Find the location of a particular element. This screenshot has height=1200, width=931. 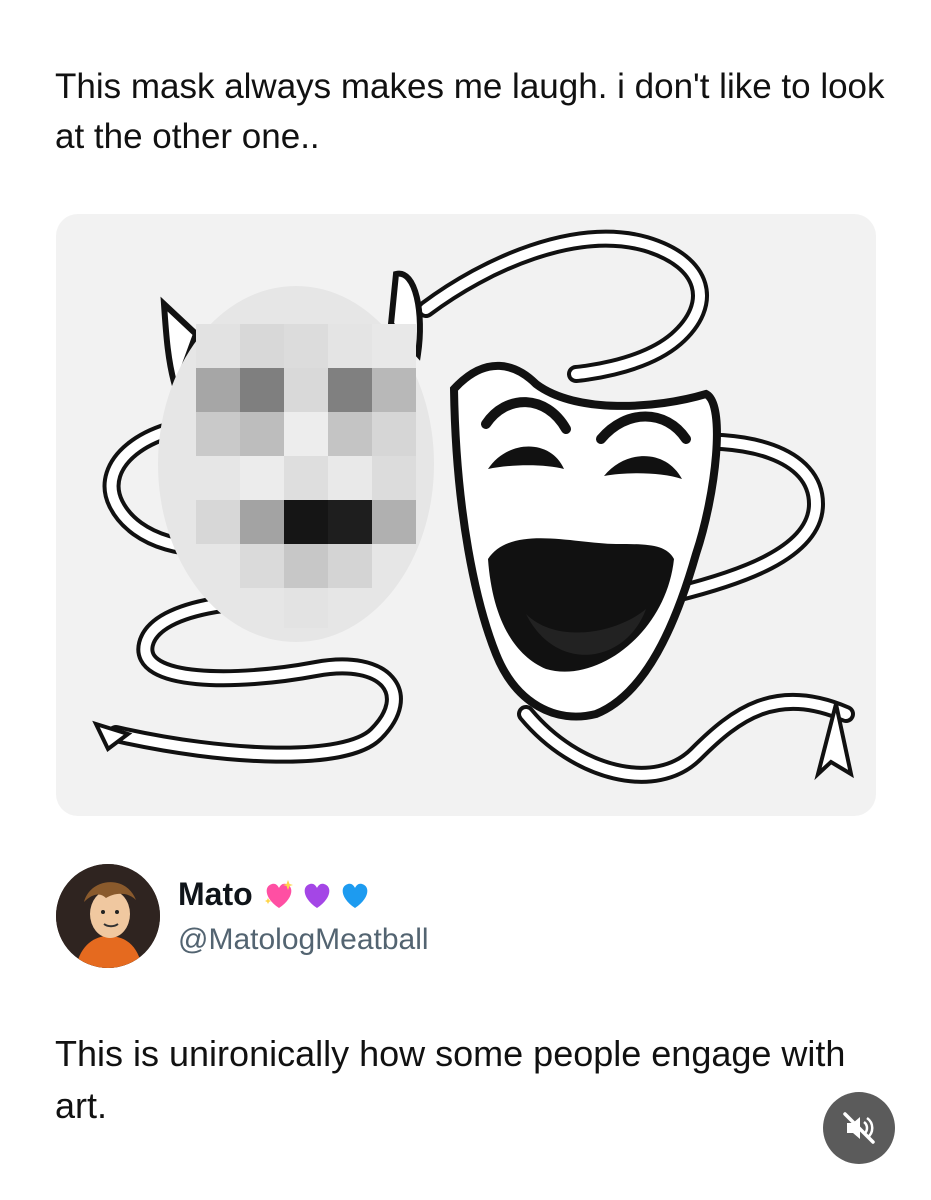

author-name: Mato is located at coordinates (215, 894).